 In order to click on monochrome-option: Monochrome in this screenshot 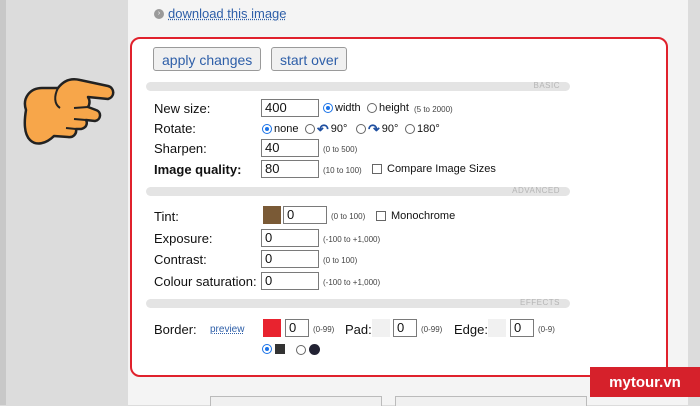, I will do `click(415, 216)`.